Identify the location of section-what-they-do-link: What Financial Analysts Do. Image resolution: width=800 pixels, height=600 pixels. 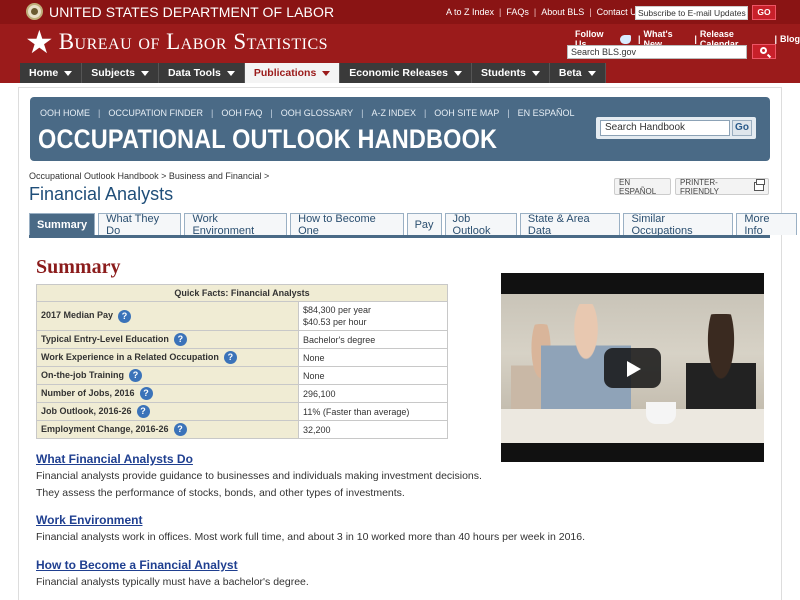
(114, 459).